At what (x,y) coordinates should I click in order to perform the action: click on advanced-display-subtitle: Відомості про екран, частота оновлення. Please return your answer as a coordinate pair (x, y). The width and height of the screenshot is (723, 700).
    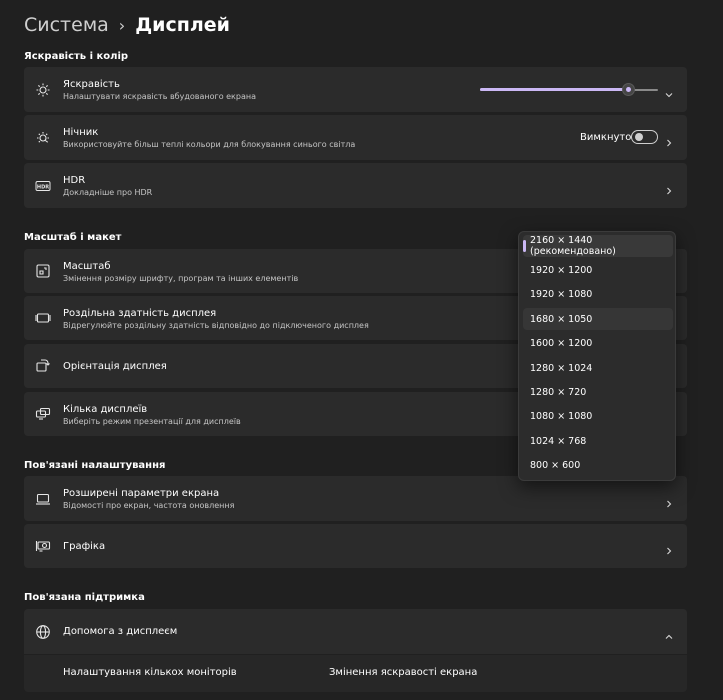
    Looking at the image, I should click on (149, 505).